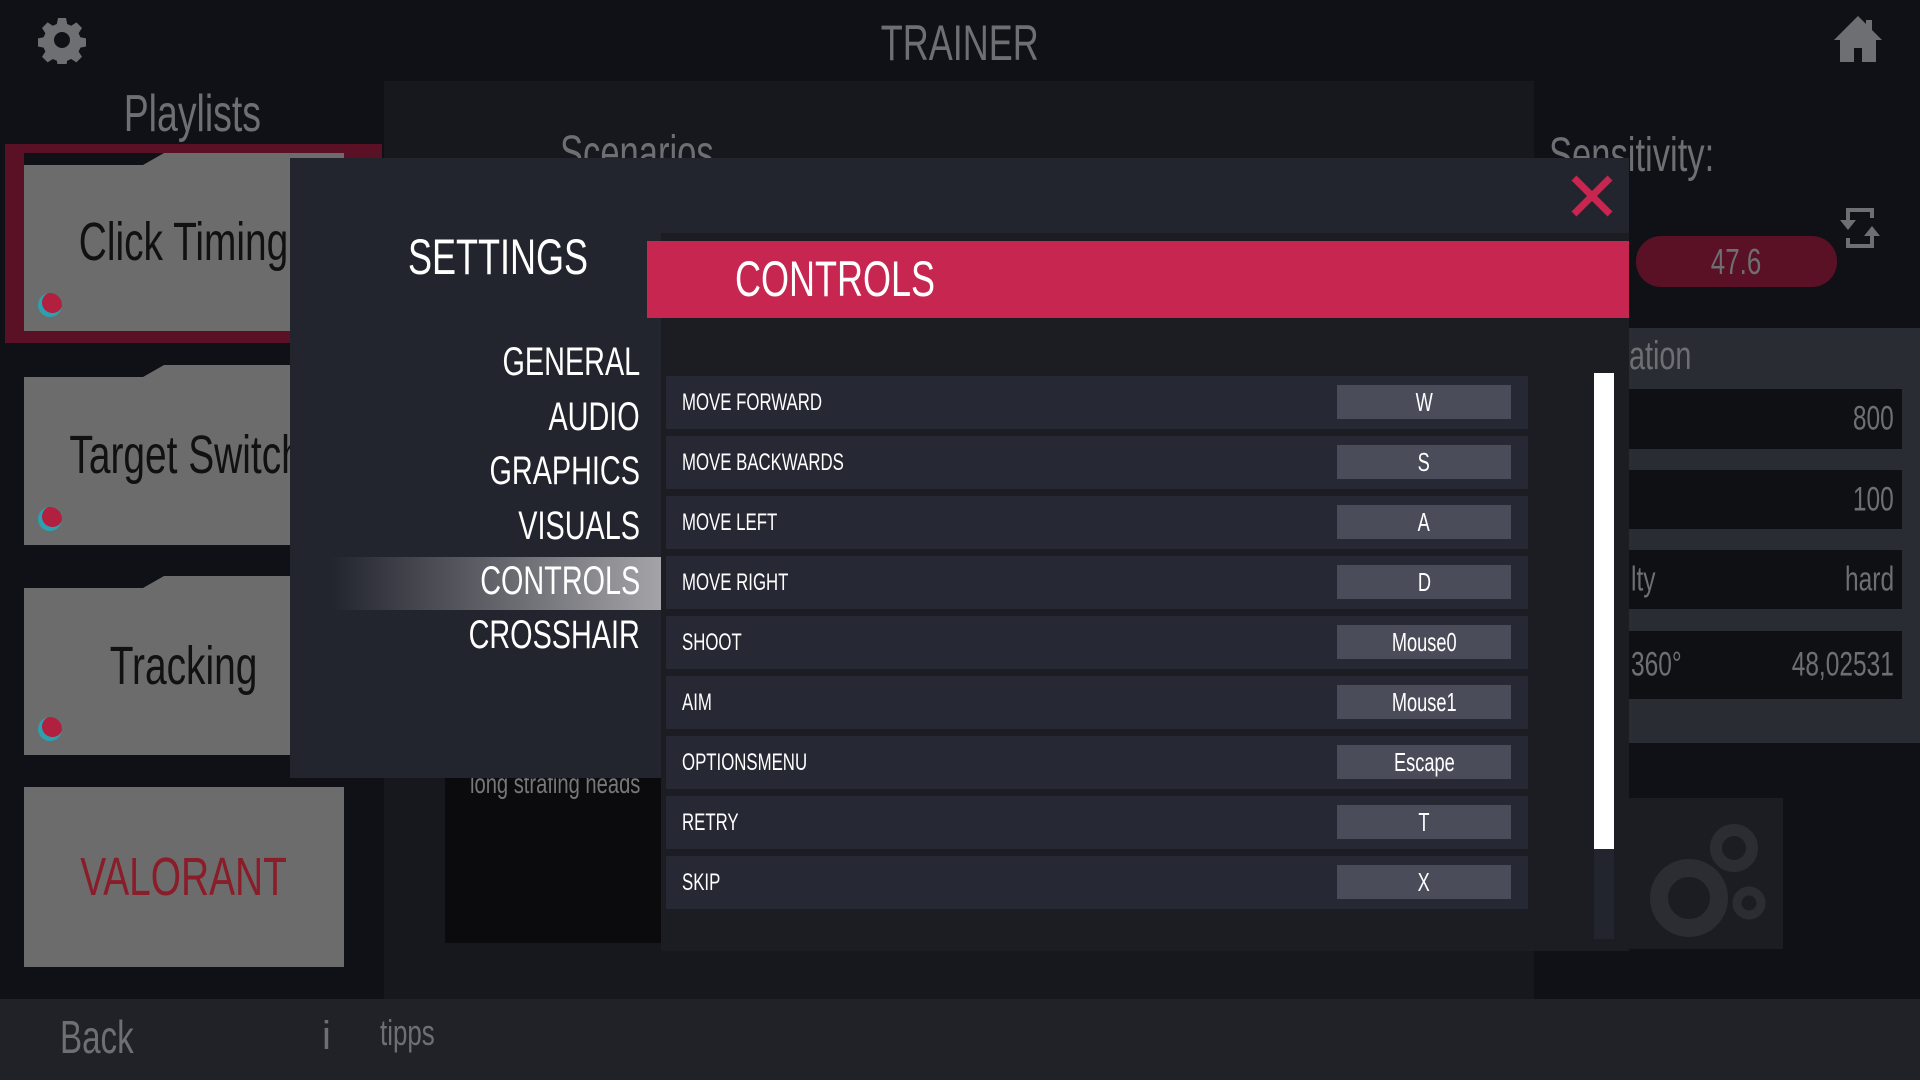 The height and width of the screenshot is (1080, 1920). What do you see at coordinates (498, 257) in the screenshot?
I see `settings-title: SETTINGS` at bounding box center [498, 257].